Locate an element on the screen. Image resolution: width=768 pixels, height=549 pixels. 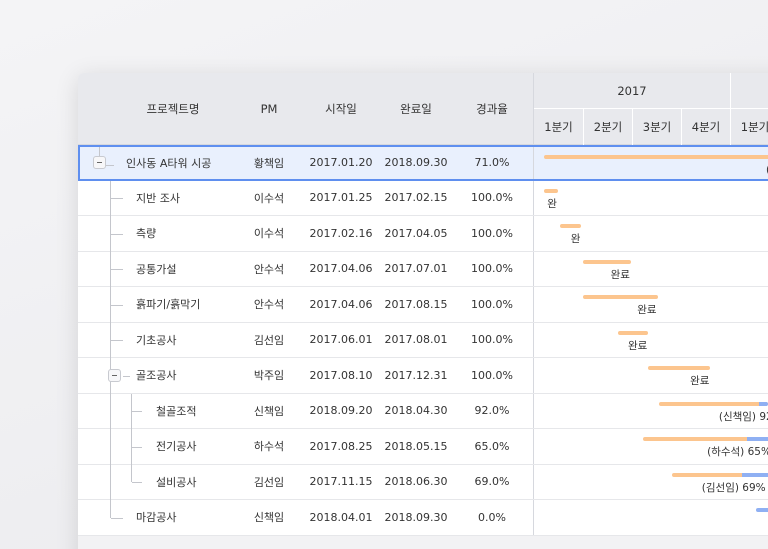
timeline-year: 2017 is located at coordinates (632, 91).